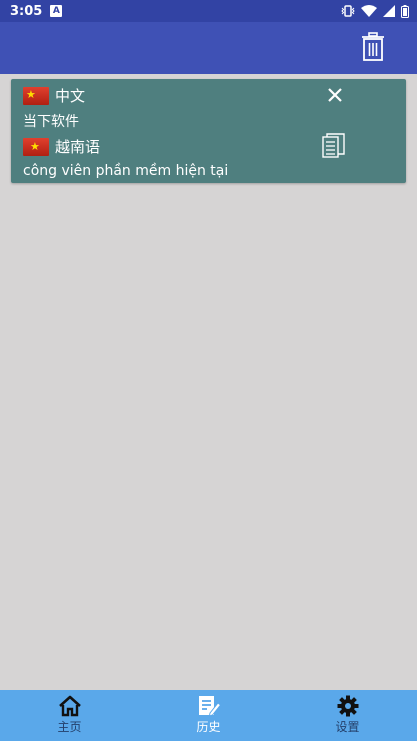 This screenshot has height=741, width=417. What do you see at coordinates (347, 706) in the screenshot?
I see `gear-icon` at bounding box center [347, 706].